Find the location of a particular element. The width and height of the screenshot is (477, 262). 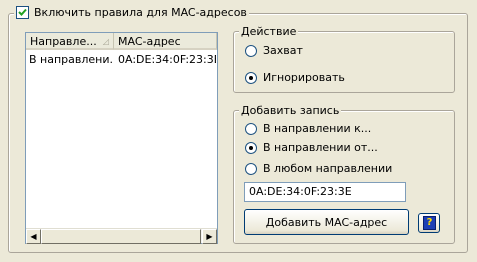

action-capture-option: Захват is located at coordinates (274, 50).